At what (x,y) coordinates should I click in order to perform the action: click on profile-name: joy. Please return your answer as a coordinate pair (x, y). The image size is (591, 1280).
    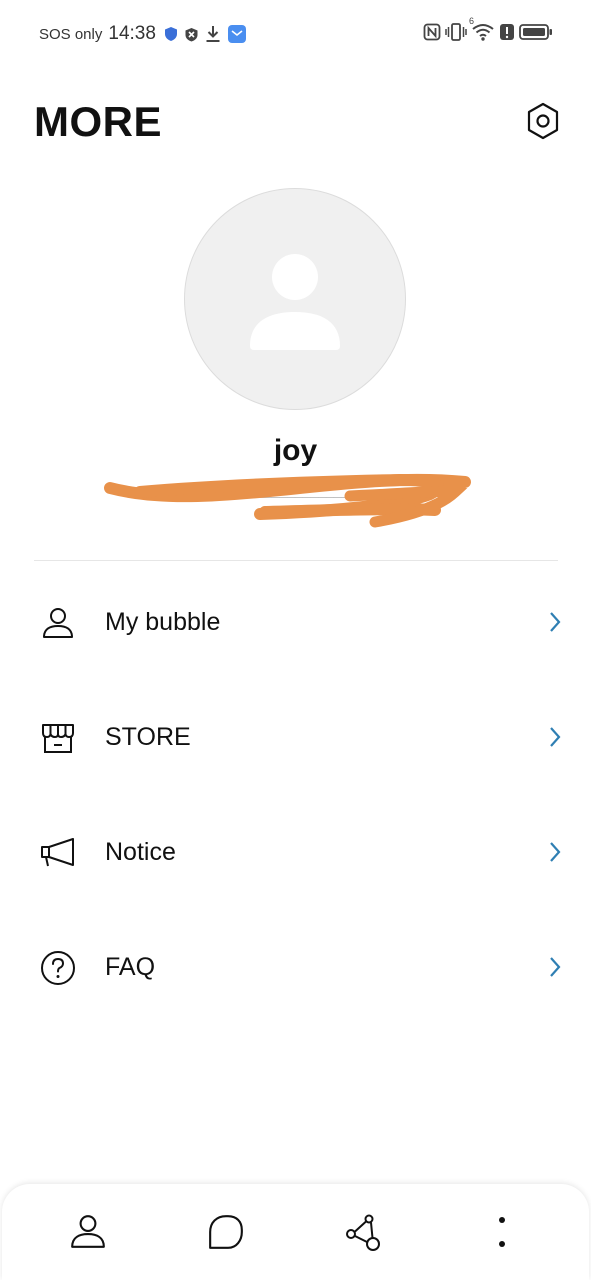
    Looking at the image, I should click on (295, 450).